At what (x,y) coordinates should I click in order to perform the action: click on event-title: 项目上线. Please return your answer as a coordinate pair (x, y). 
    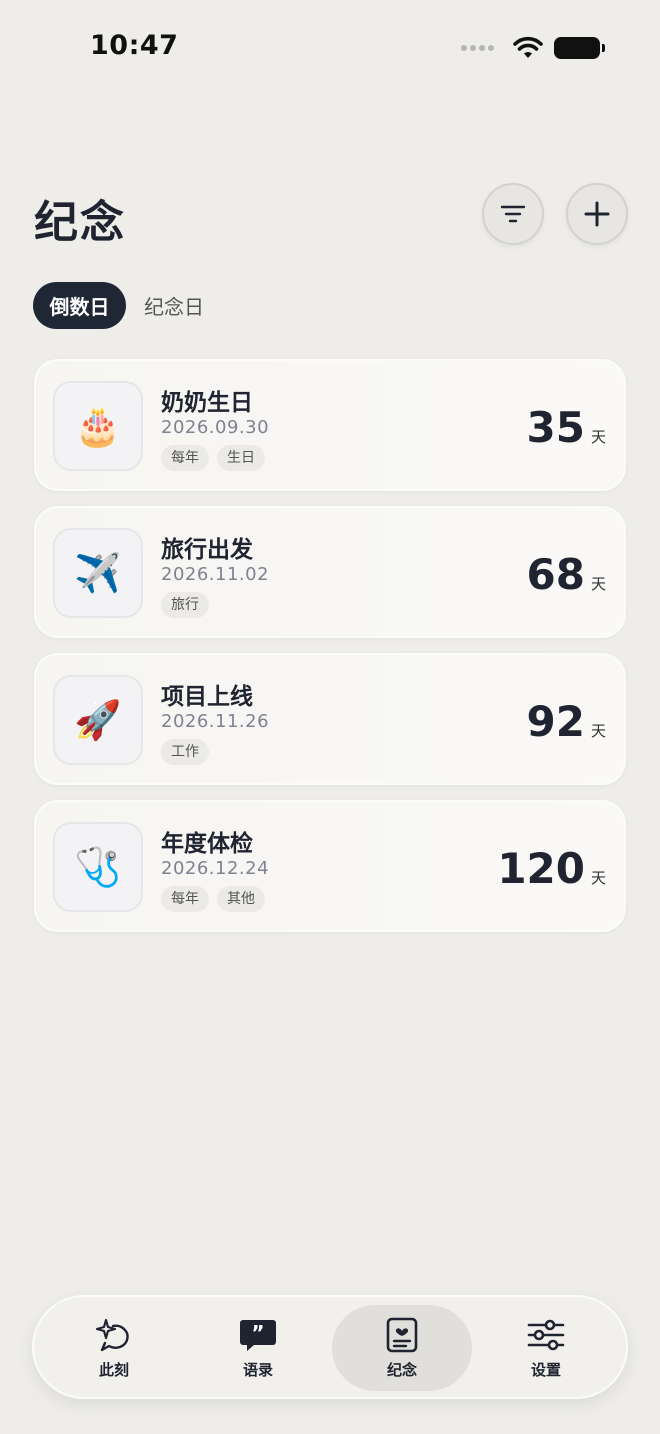
    Looking at the image, I should click on (207, 697).